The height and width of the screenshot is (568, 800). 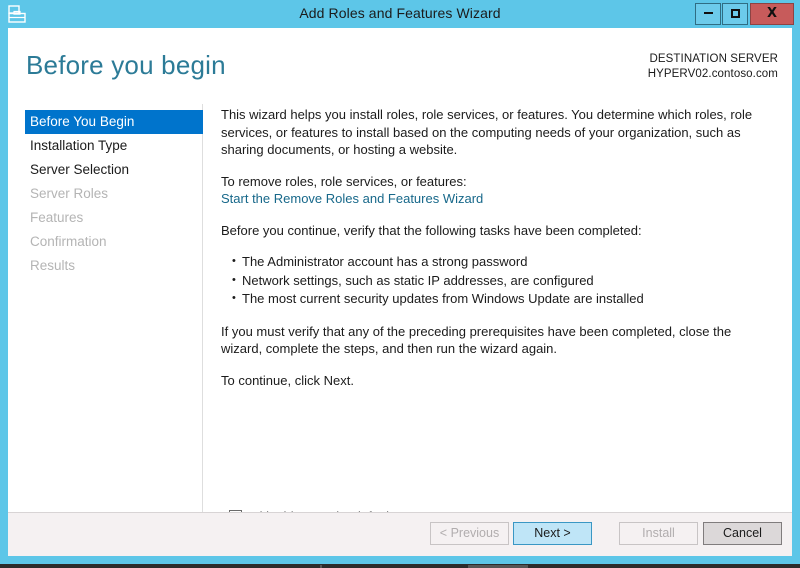 I want to click on sidebar-item-server-selection: Server Selection, so click(x=105, y=170).